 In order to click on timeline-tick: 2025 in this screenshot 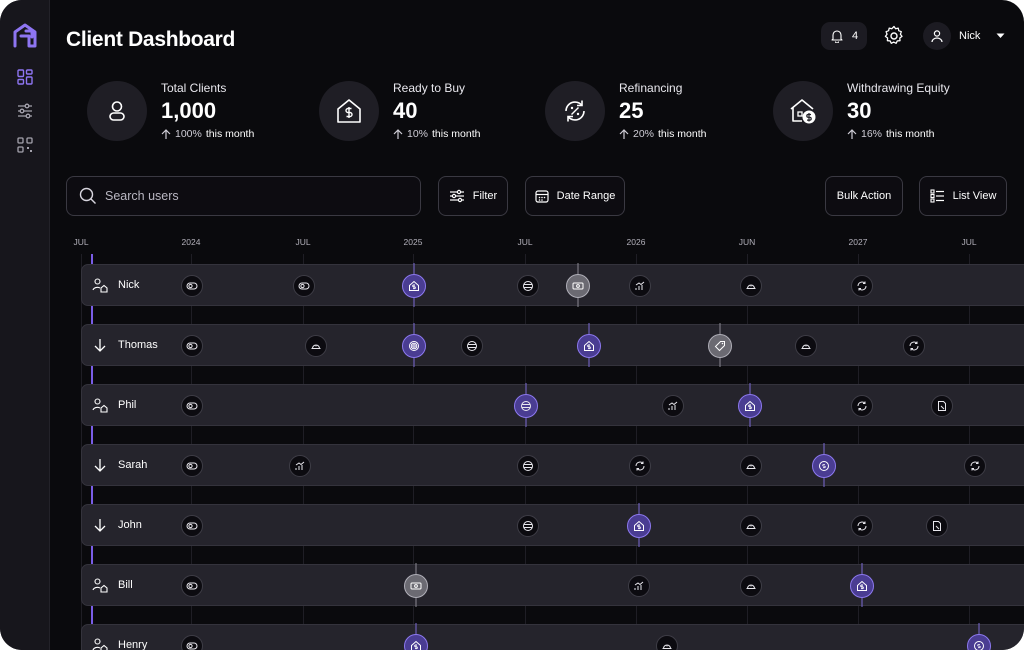, I will do `click(413, 242)`.